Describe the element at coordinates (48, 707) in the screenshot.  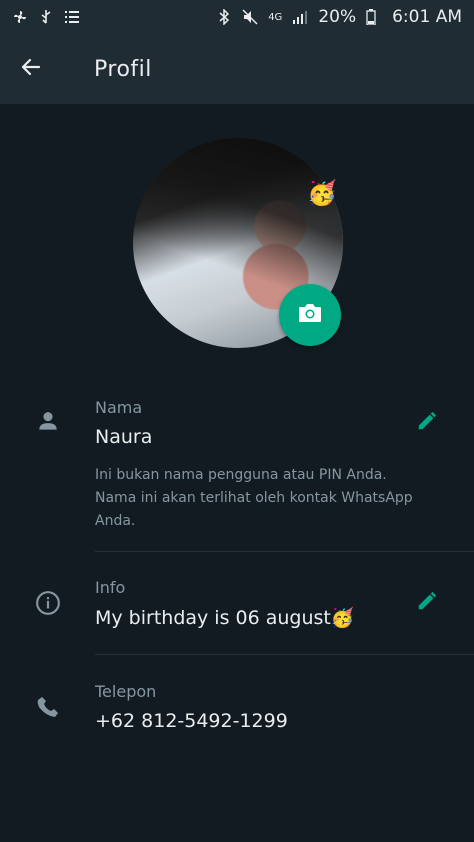
I see `phone-icon` at that location.